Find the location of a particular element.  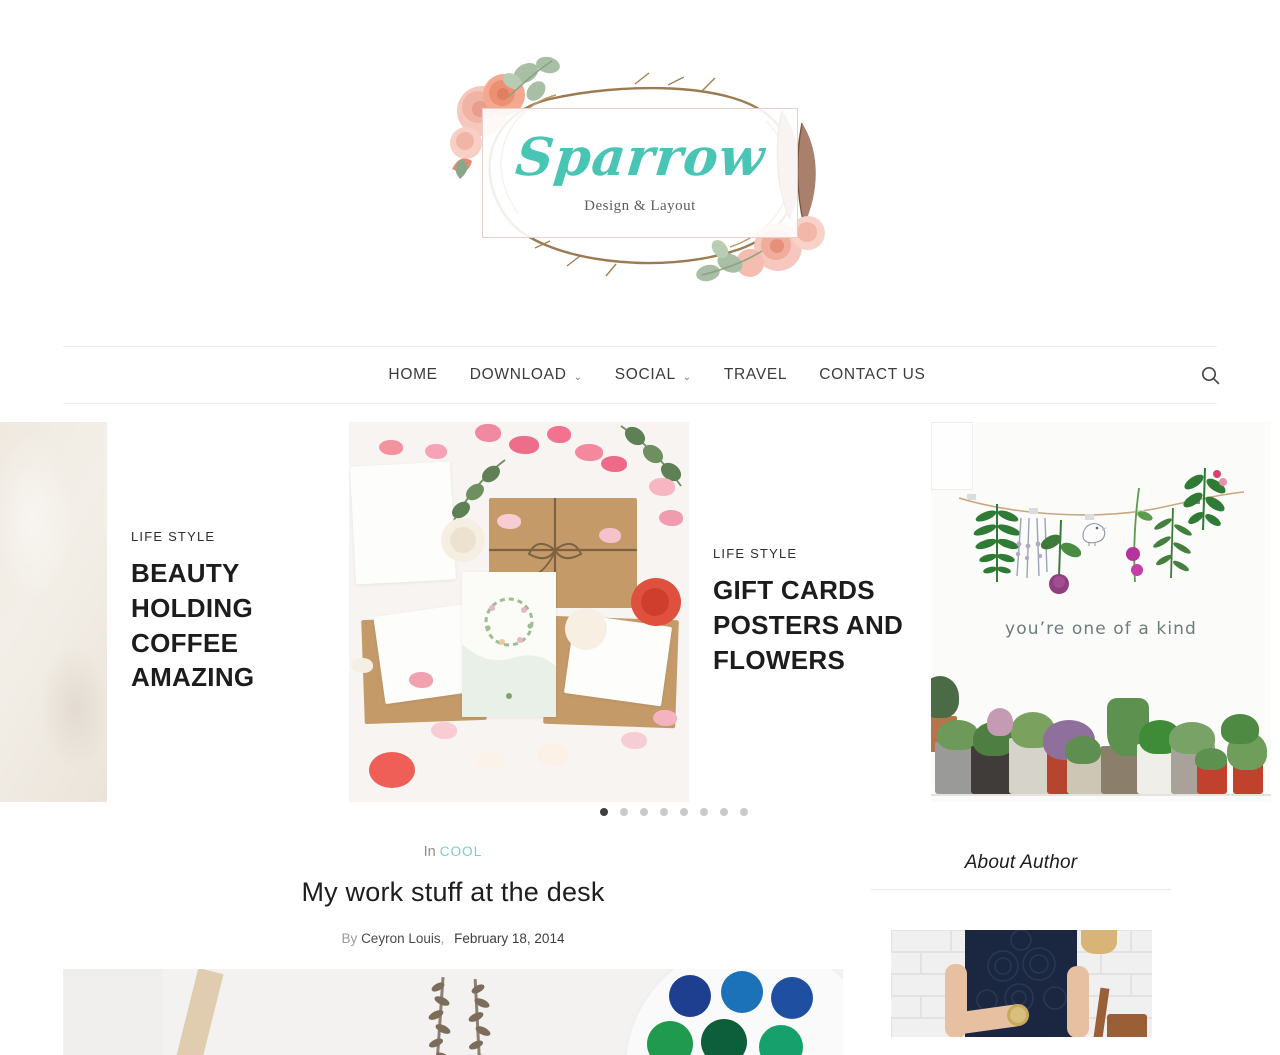

leather-bag is located at coordinates (1126, 1025).